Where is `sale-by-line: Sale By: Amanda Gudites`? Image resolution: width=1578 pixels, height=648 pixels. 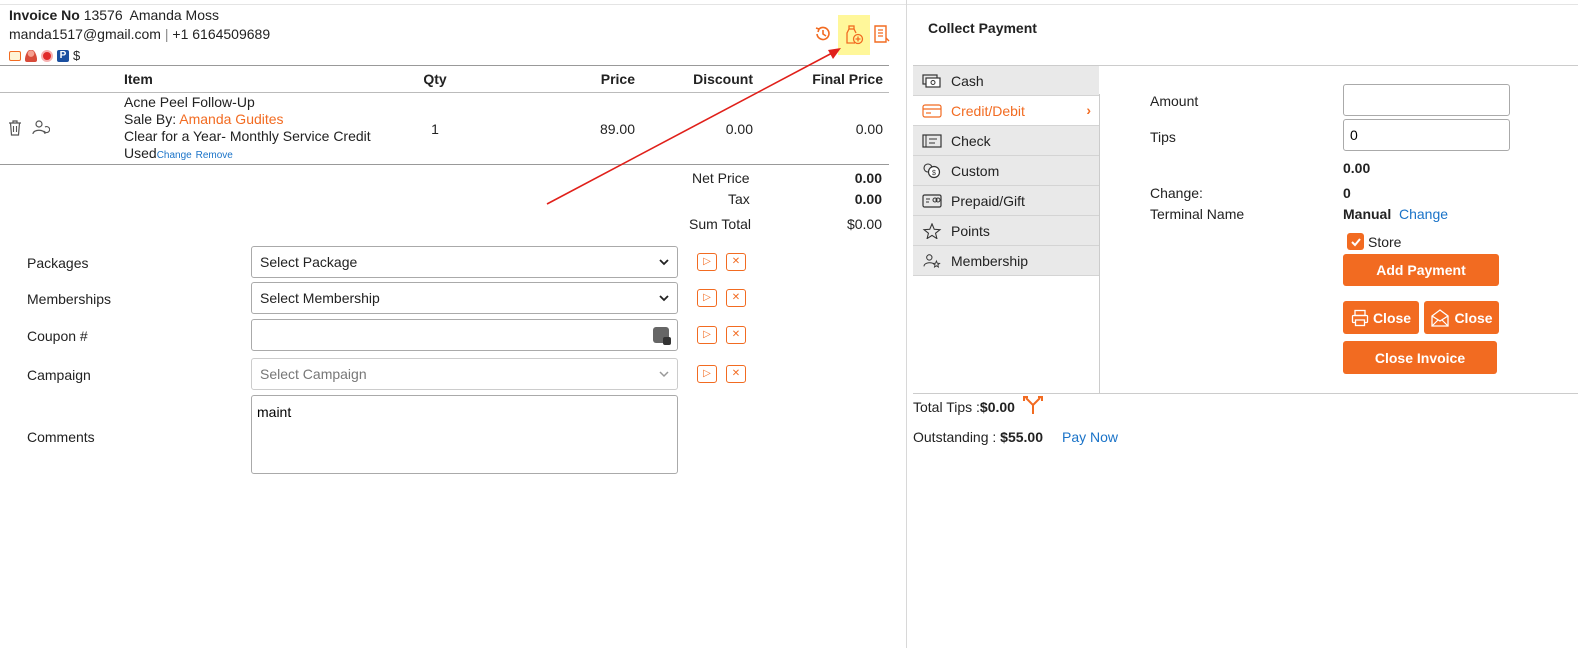 sale-by-line: Sale By: Amanda Gudites is located at coordinates (252, 119).